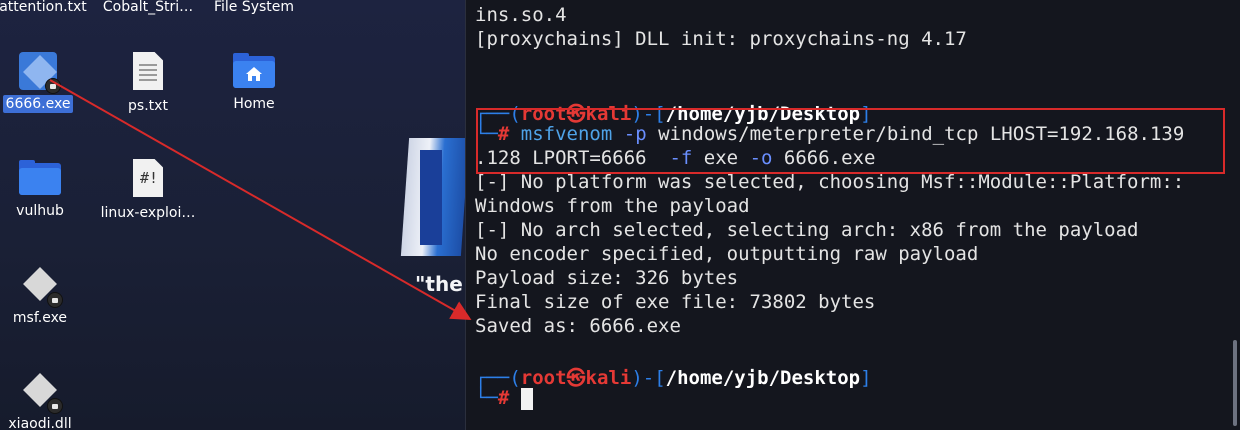 The width and height of the screenshot is (1240, 430). Describe the element at coordinates (40, 318) in the screenshot. I see `desktop-icon-label: msf.exe` at that location.